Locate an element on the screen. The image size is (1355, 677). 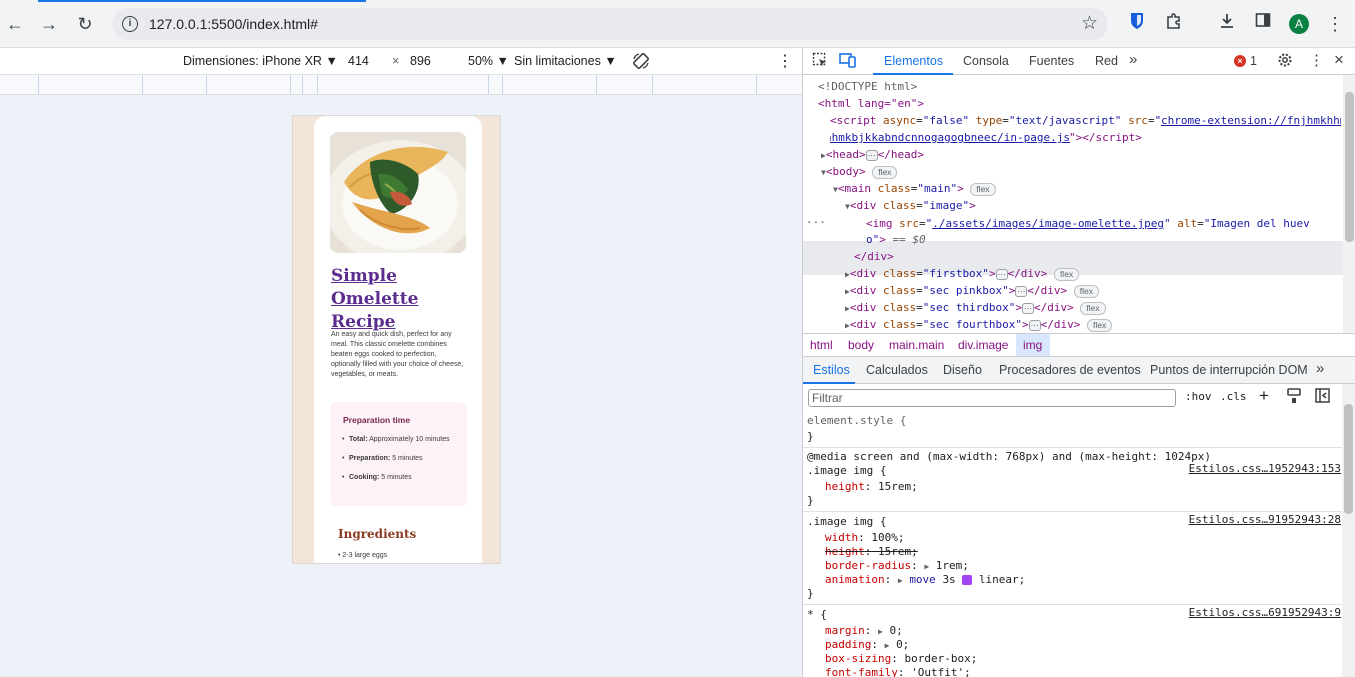
tab-fuentes: Fuentes is located at coordinates (1051, 61).